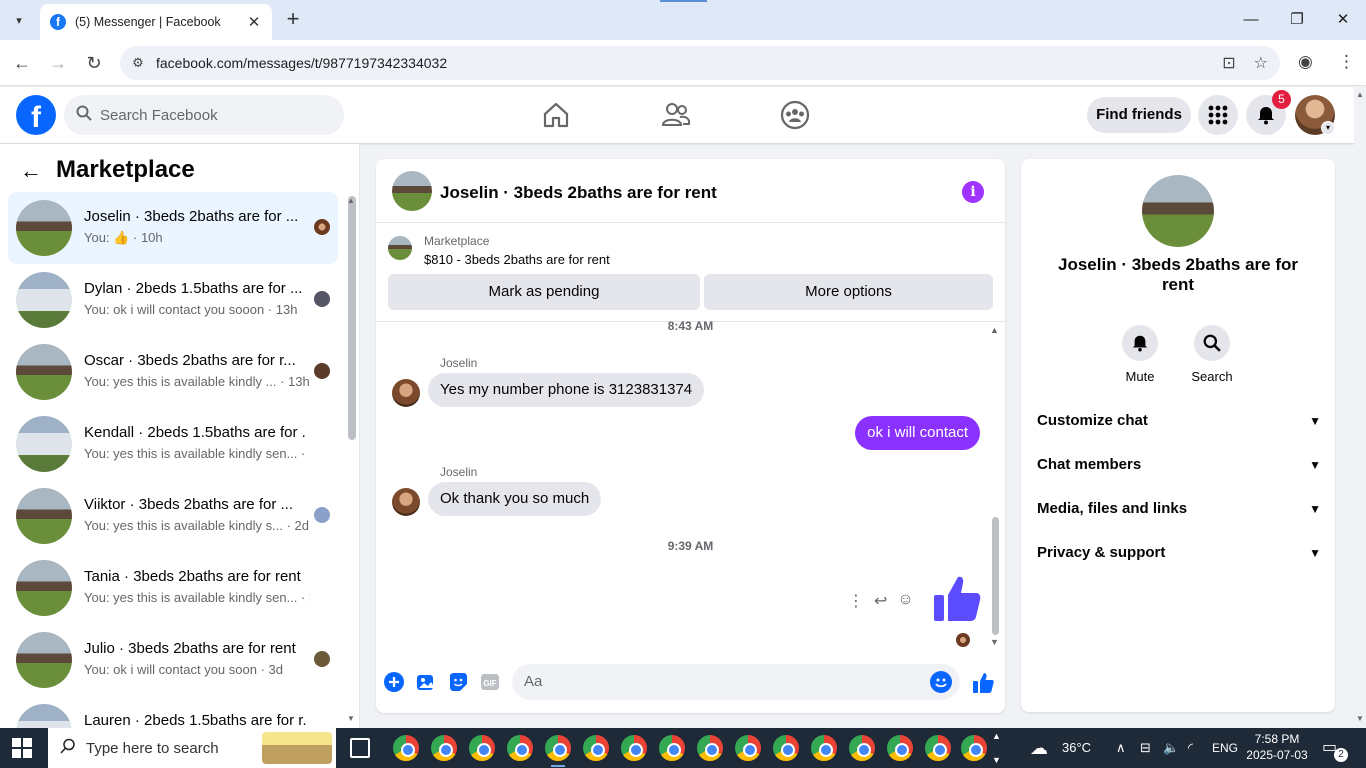  I want to click on emoji-icon, so click(941, 682).